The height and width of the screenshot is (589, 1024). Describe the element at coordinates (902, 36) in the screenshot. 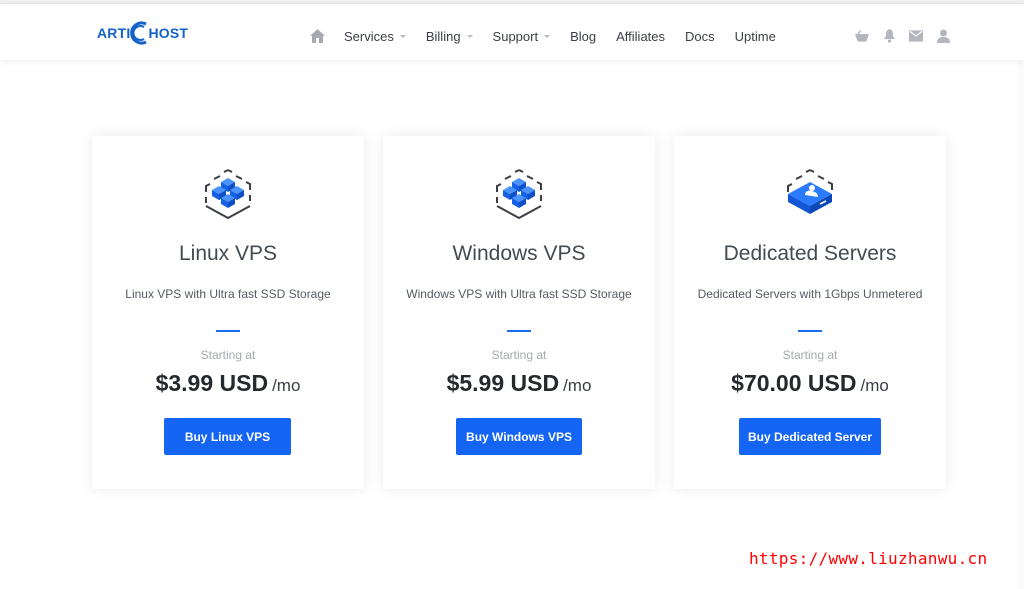

I see `header-icons` at that location.